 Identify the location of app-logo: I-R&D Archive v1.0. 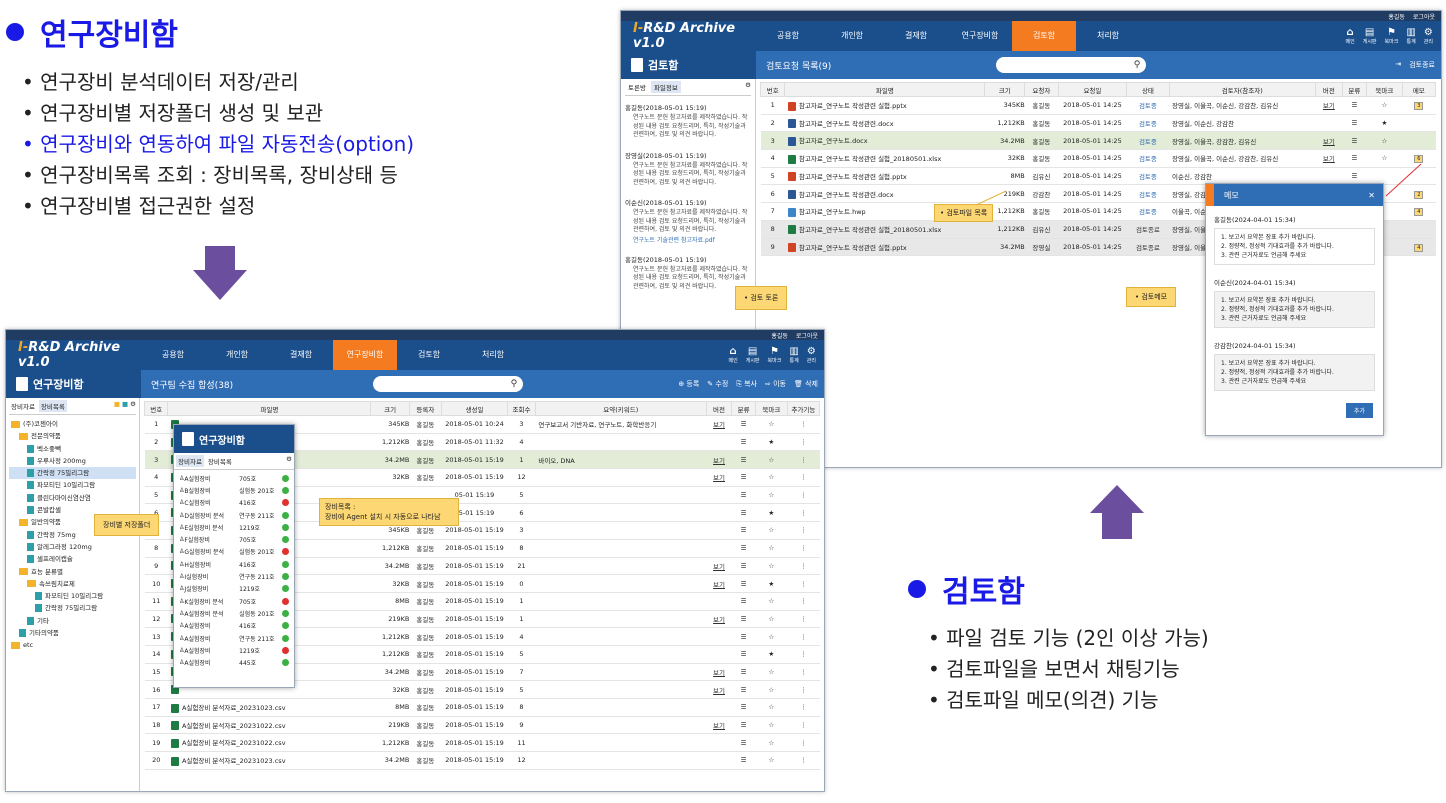
(688, 36).